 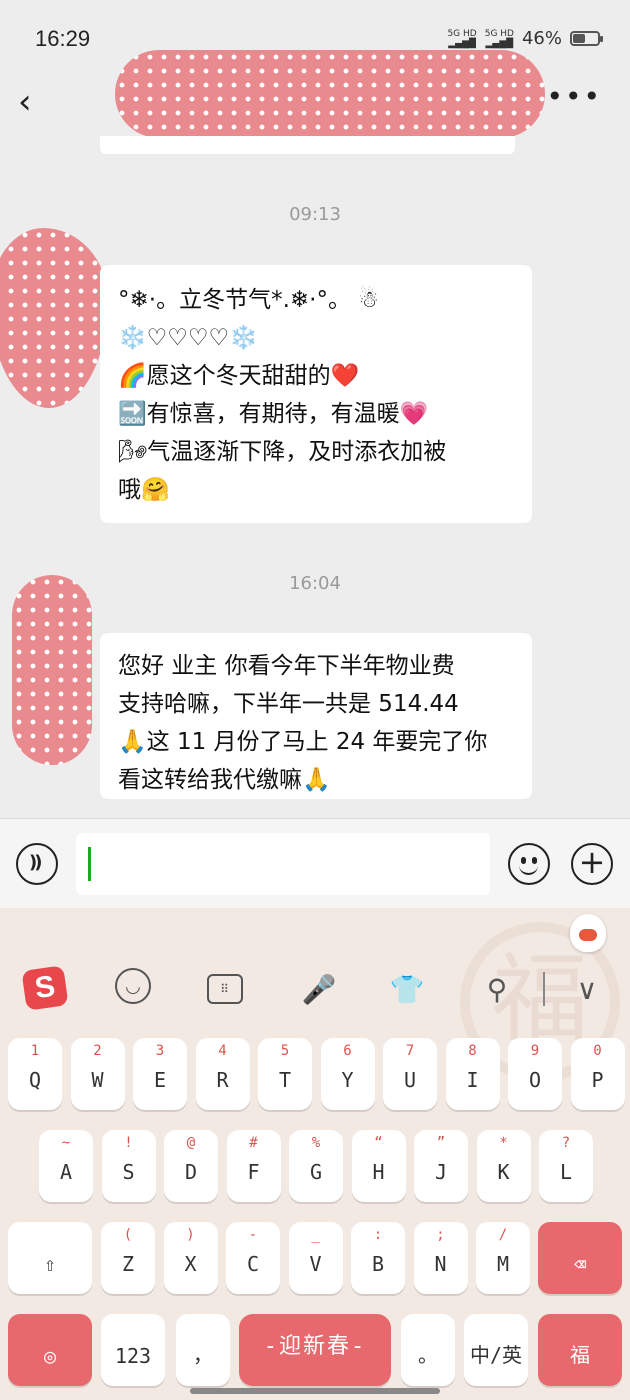 I want to click on keyboard-layout-icon: ⠿, so click(x=225, y=989).